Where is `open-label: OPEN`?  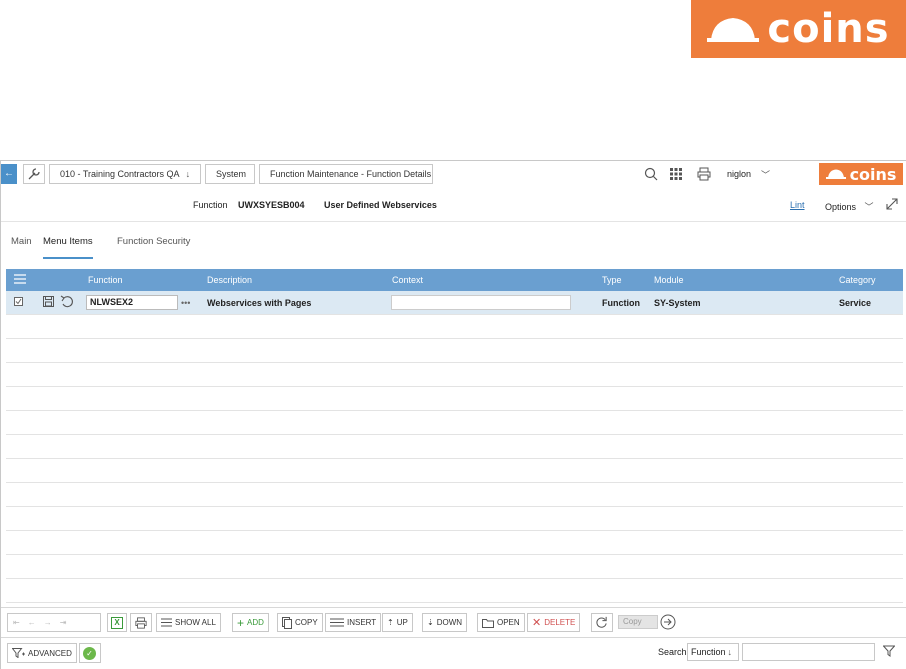
open-label: OPEN is located at coordinates (508, 622).